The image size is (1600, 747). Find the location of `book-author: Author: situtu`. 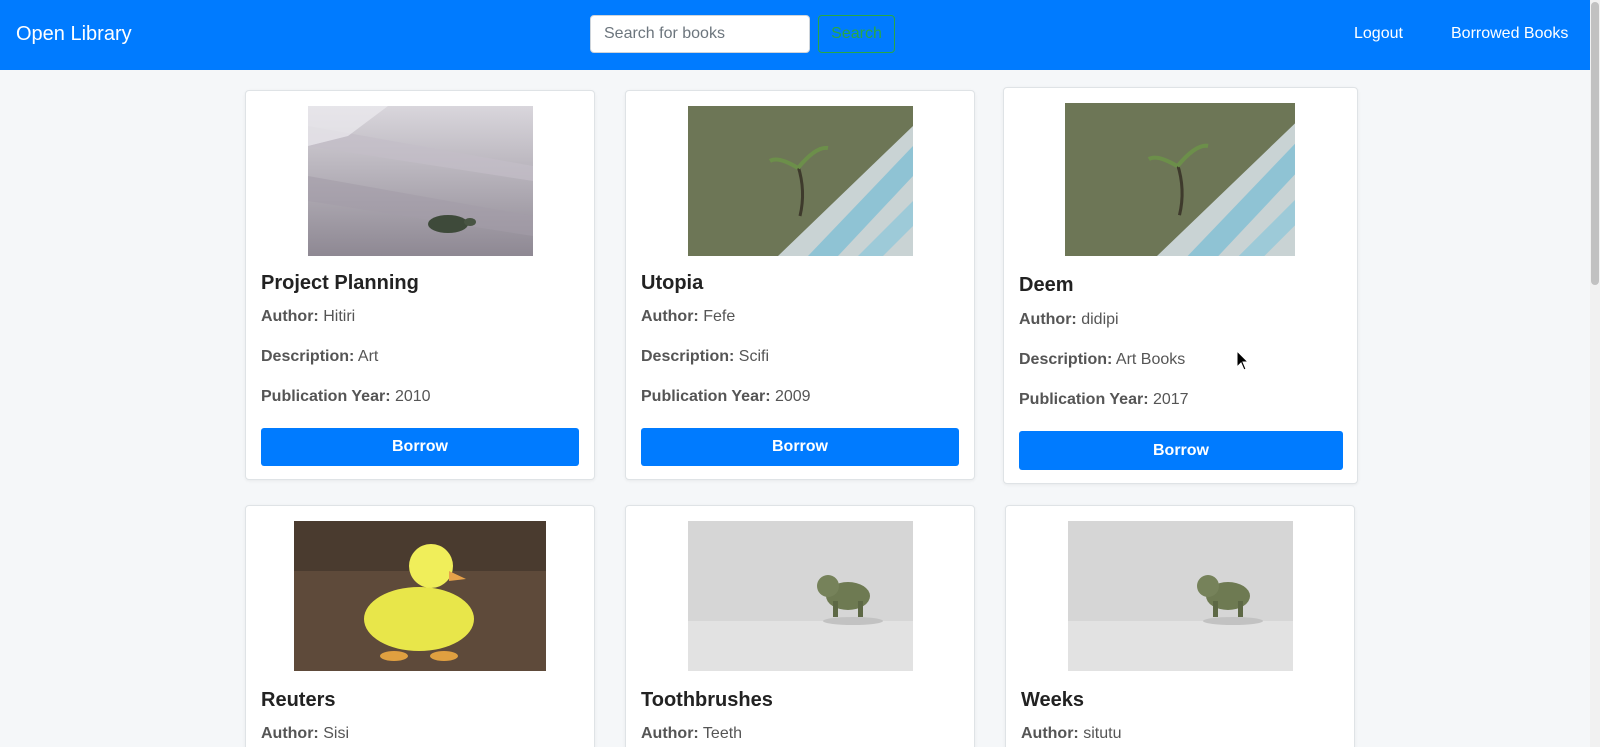

book-author: Author: situtu is located at coordinates (1071, 734).